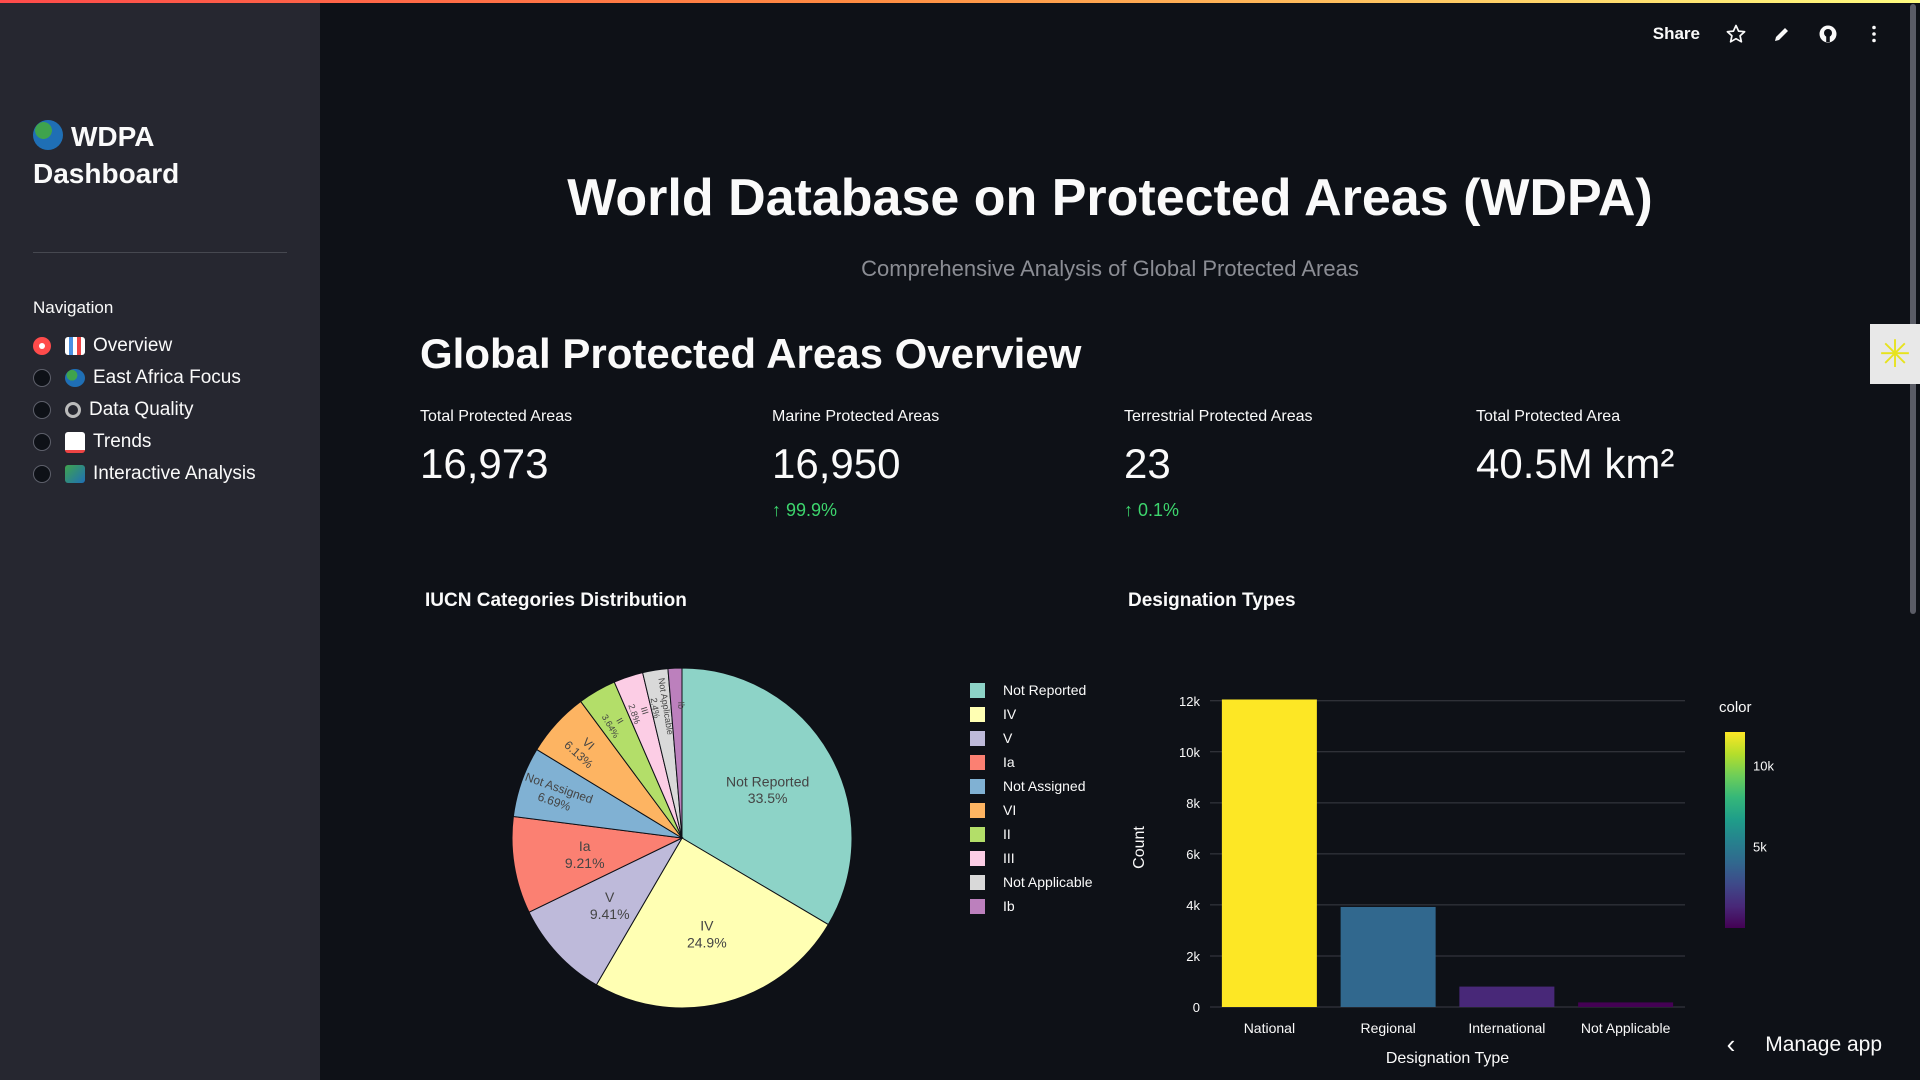  Describe the element at coordinates (1031, 738) in the screenshot. I see `legend-item: V` at that location.